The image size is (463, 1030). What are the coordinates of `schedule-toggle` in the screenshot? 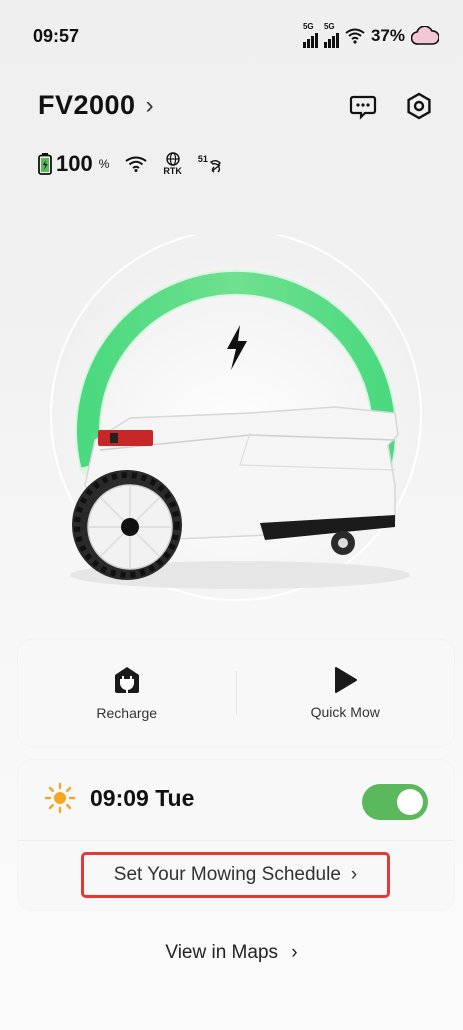 It's located at (395, 802).